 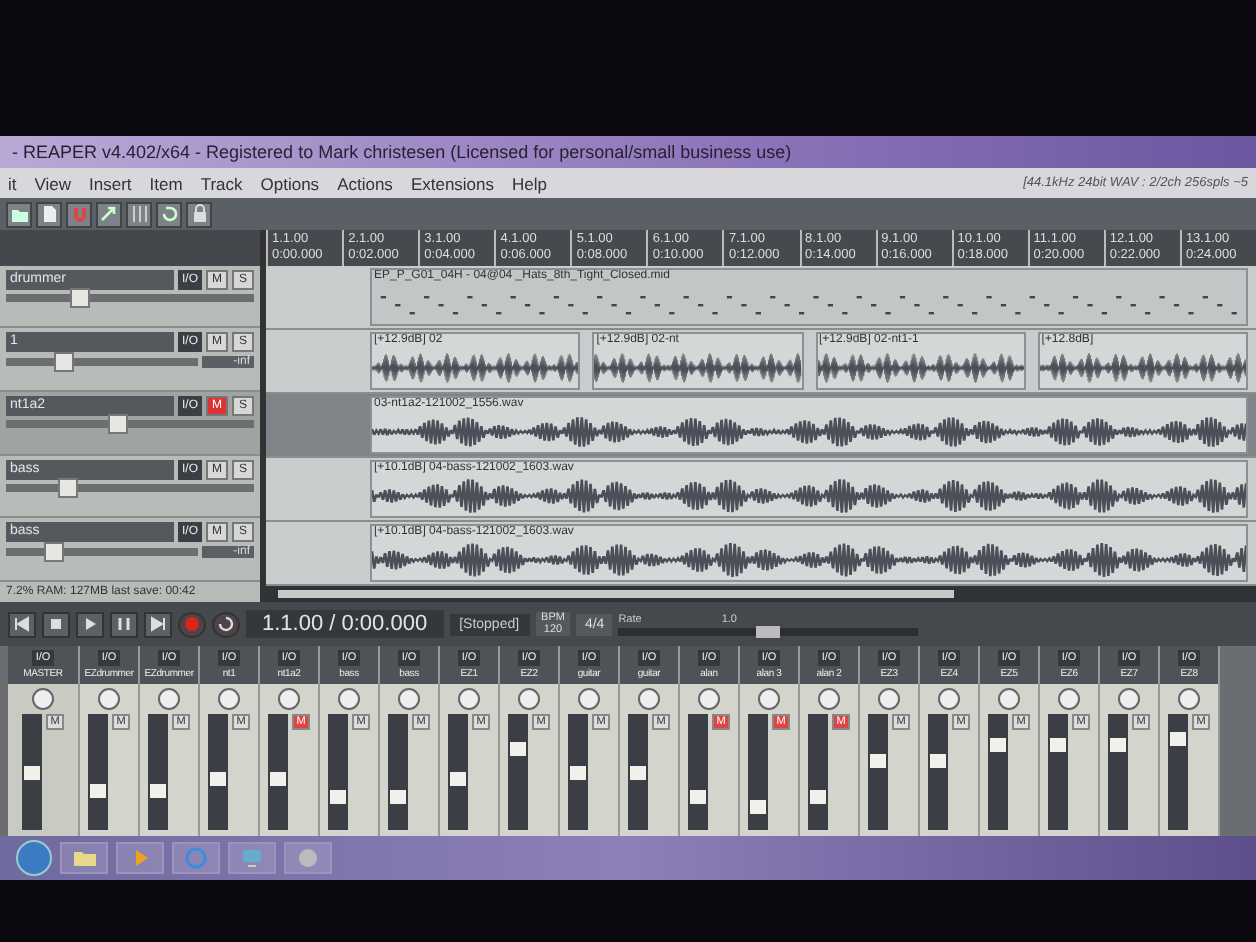 I want to click on monitor-icon, so click(x=252, y=858).